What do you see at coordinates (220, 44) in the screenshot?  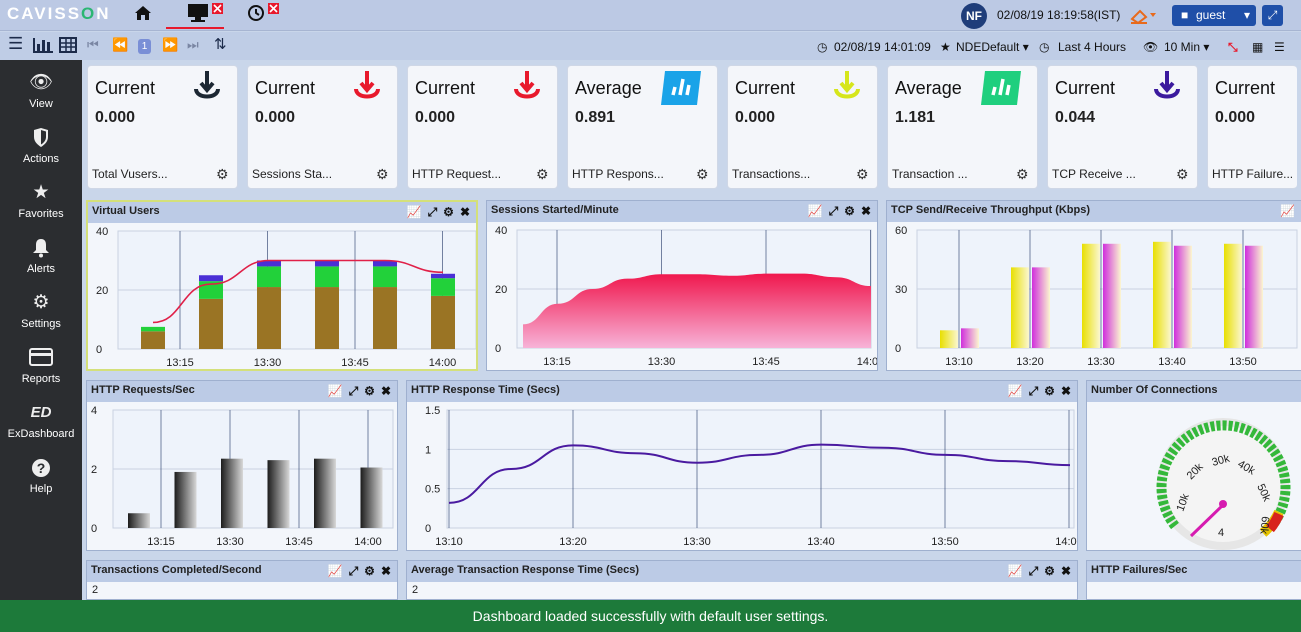 I see `sort-icon: ⇅` at bounding box center [220, 44].